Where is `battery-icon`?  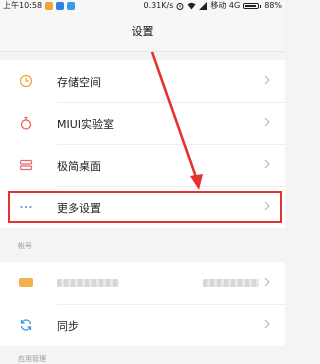
battery-icon is located at coordinates (252, 6).